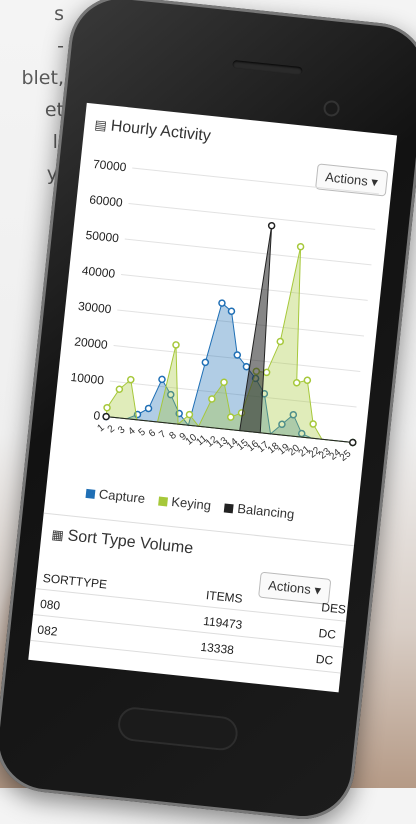  I want to click on sort-type-actions-button: Actions ▾, so click(295, 588).